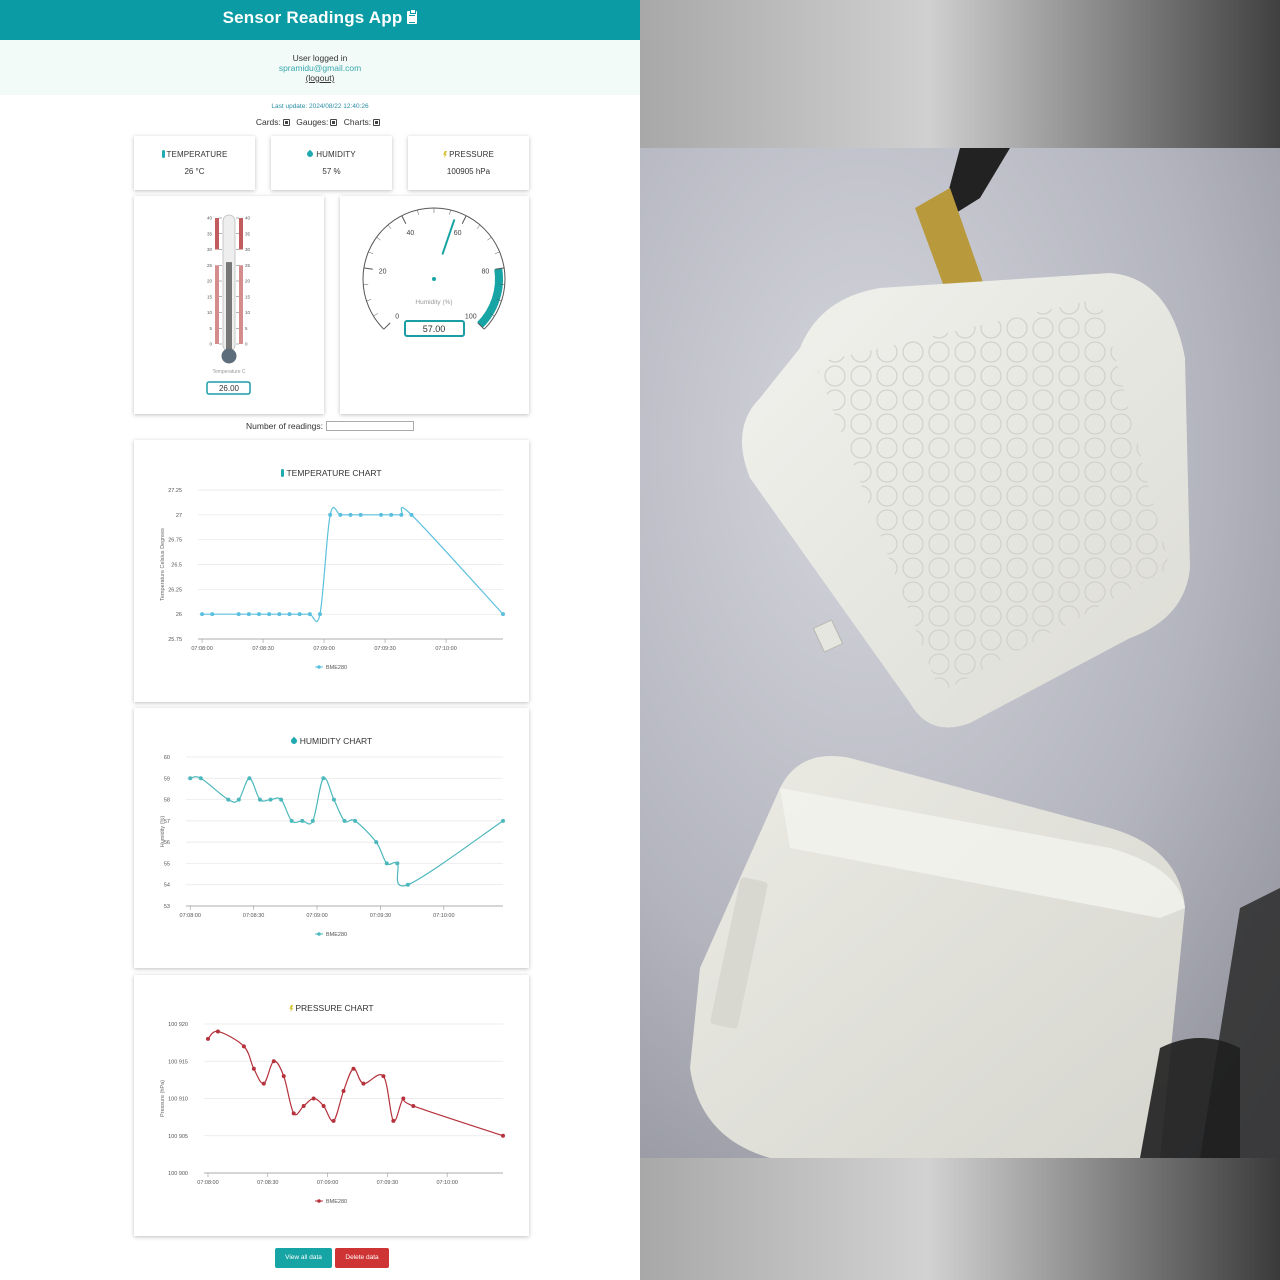 This screenshot has height=1280, width=1280. Describe the element at coordinates (410, 233) in the screenshot. I see `gauge-tick-label: 40` at that location.